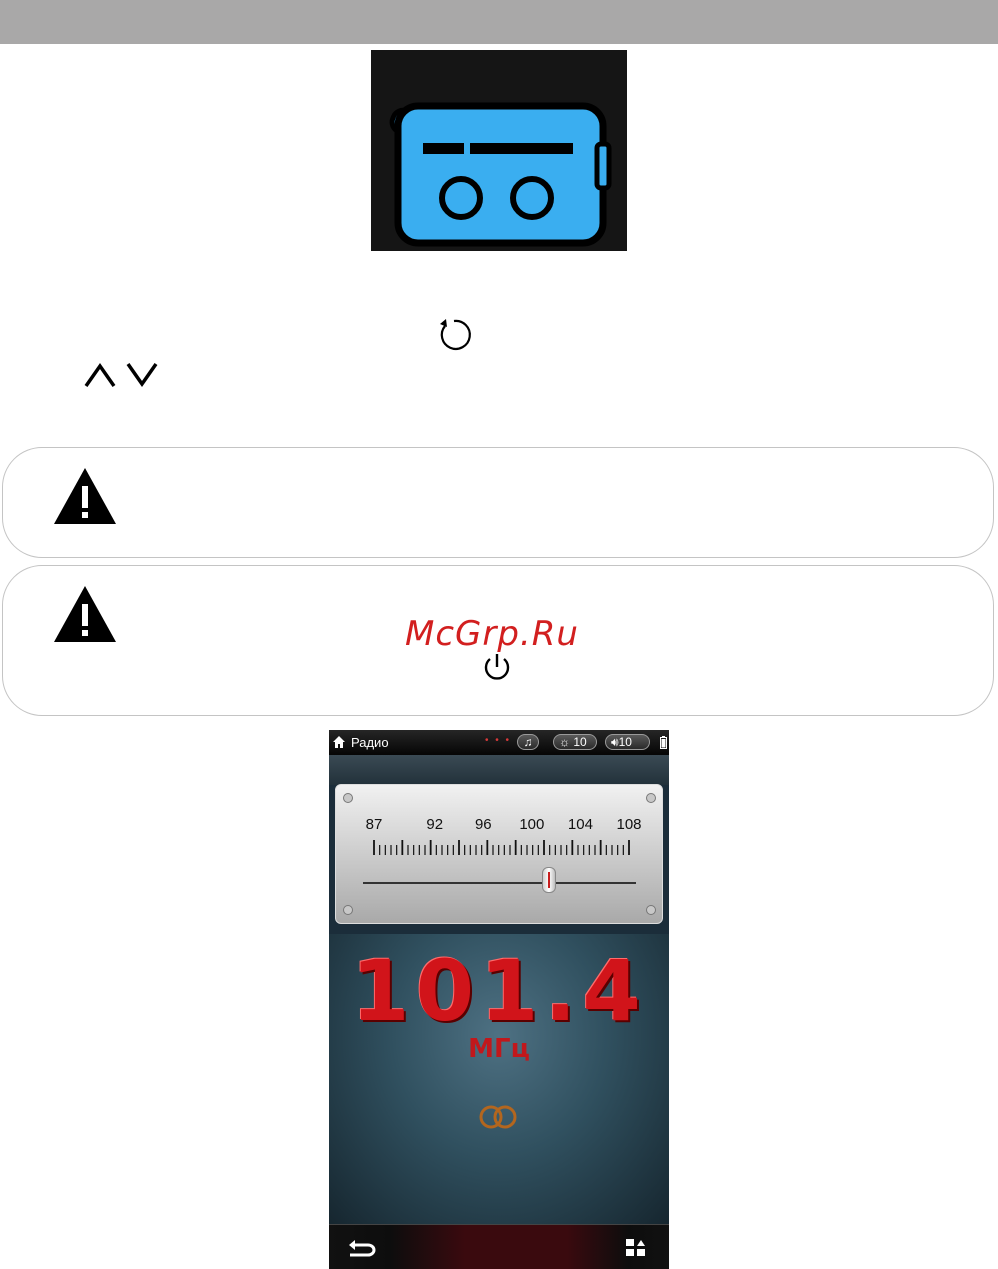  What do you see at coordinates (499, 1049) in the screenshot?
I see `frequency-unit: МГц` at bounding box center [499, 1049].